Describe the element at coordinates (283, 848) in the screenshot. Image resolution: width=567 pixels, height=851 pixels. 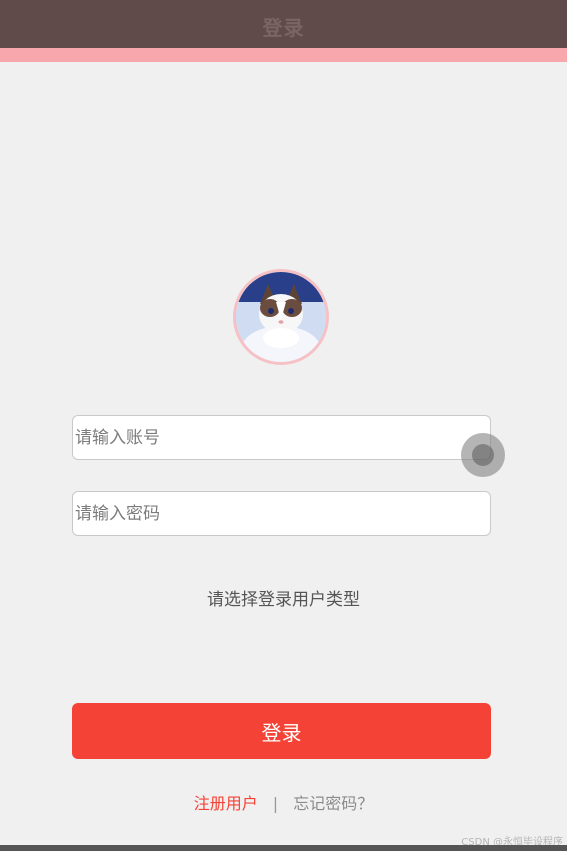
I see `bottom-bar` at that location.